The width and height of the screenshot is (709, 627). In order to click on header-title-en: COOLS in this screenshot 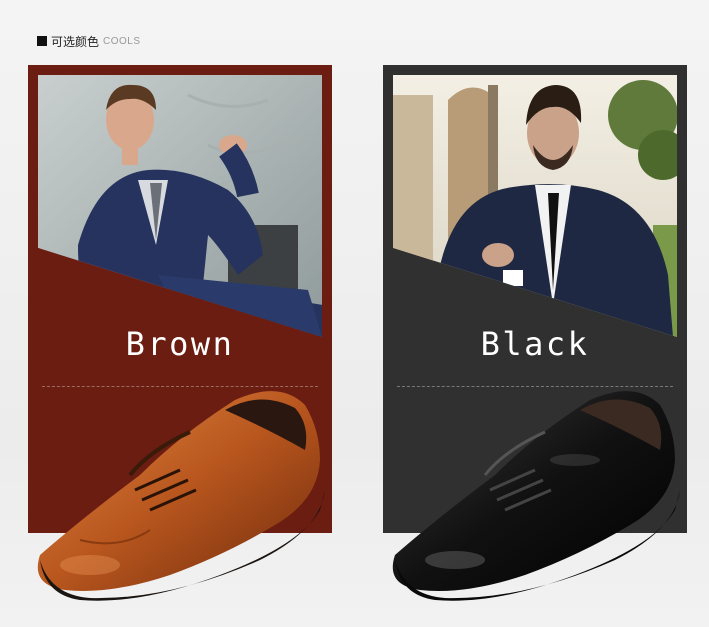, I will do `click(122, 41)`.